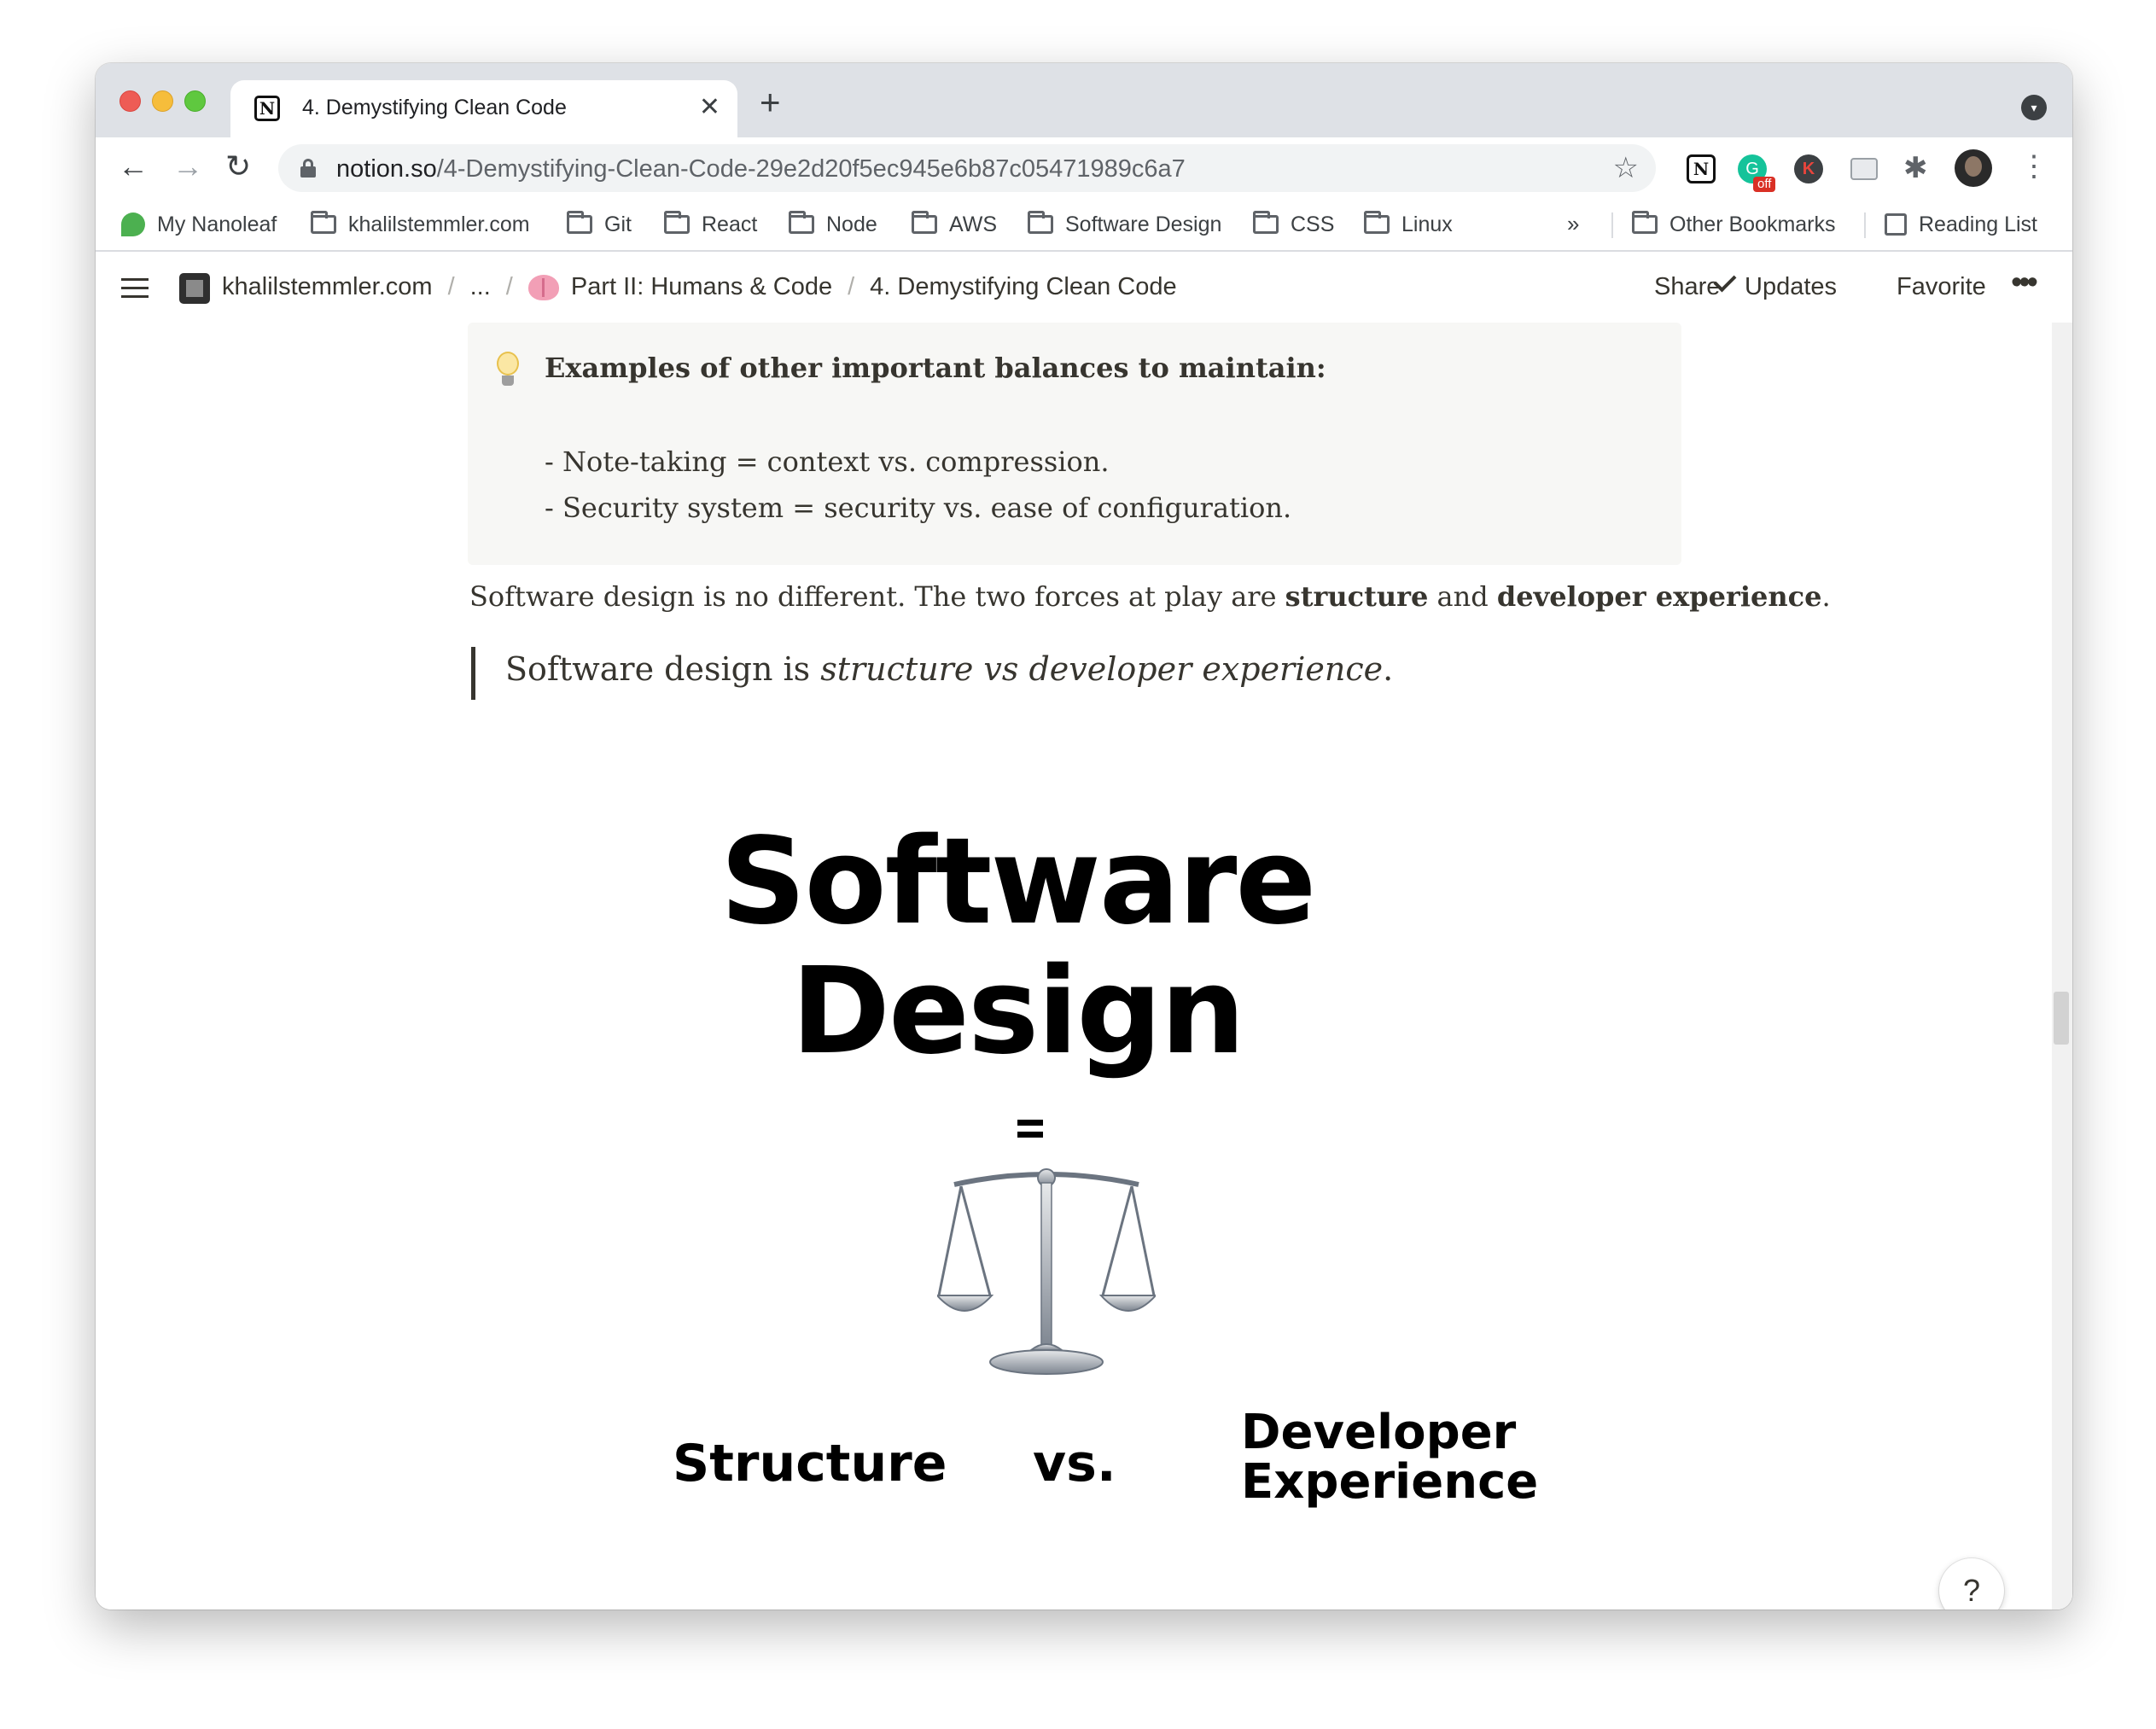 The width and height of the screenshot is (2156, 1729). I want to click on k-extension-icon: K, so click(1808, 168).